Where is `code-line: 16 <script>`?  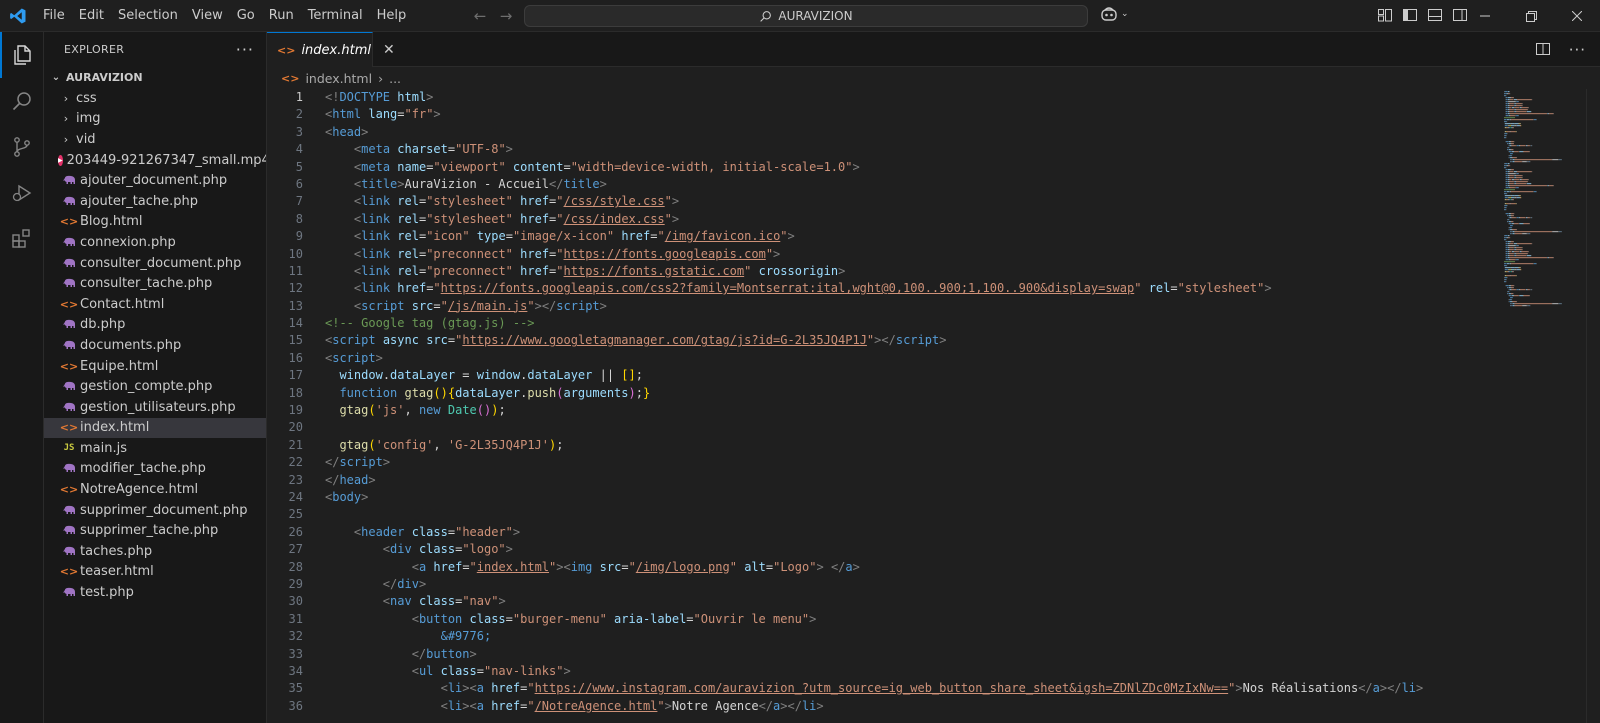 code-line: 16 <script> is located at coordinates (875, 358).